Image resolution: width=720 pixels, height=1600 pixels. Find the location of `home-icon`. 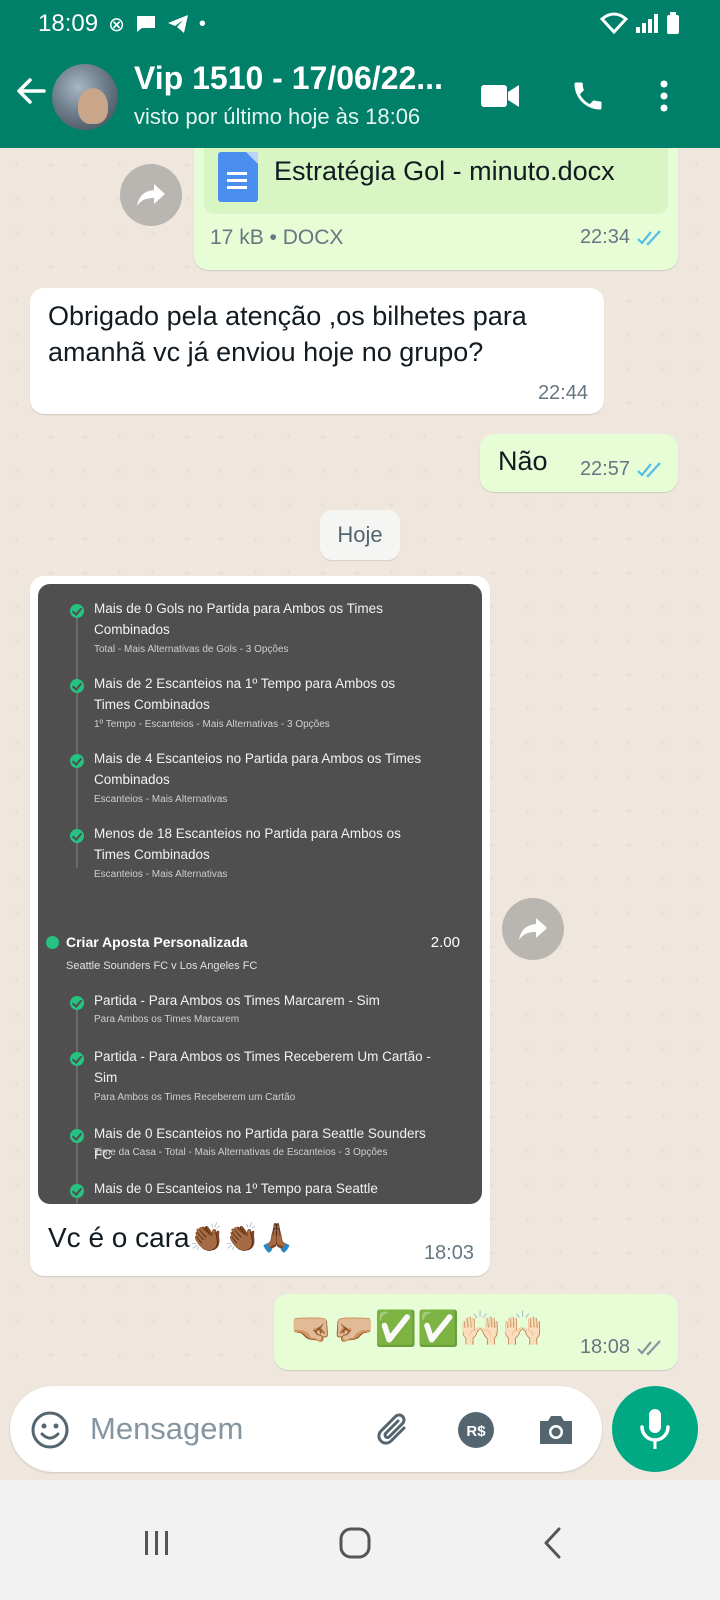

home-icon is located at coordinates (355, 1543).